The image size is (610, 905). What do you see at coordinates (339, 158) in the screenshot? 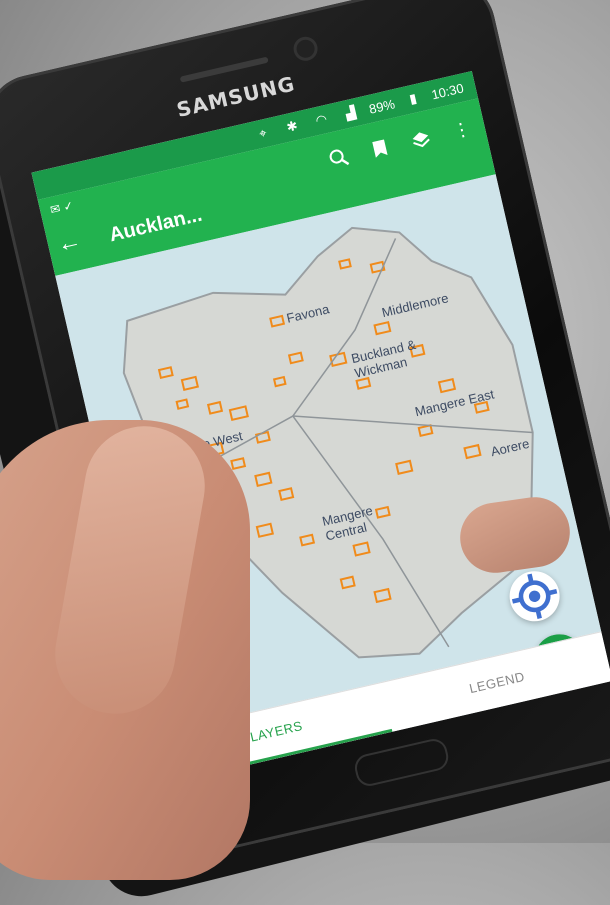
I see `search-icon` at bounding box center [339, 158].